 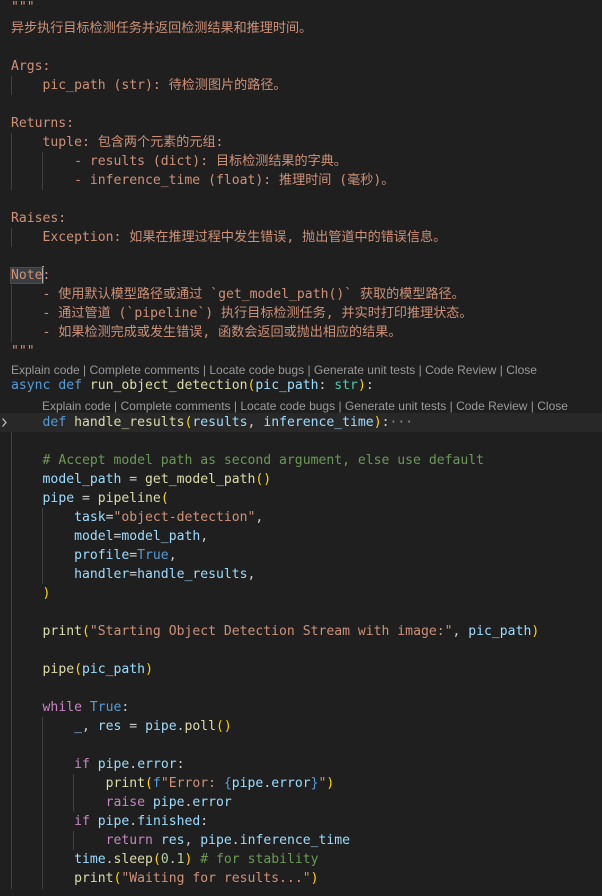 I want to click on code-line: 异步执行目标检测任务并返回检测结果和推理时间。, so click(x=161, y=28).